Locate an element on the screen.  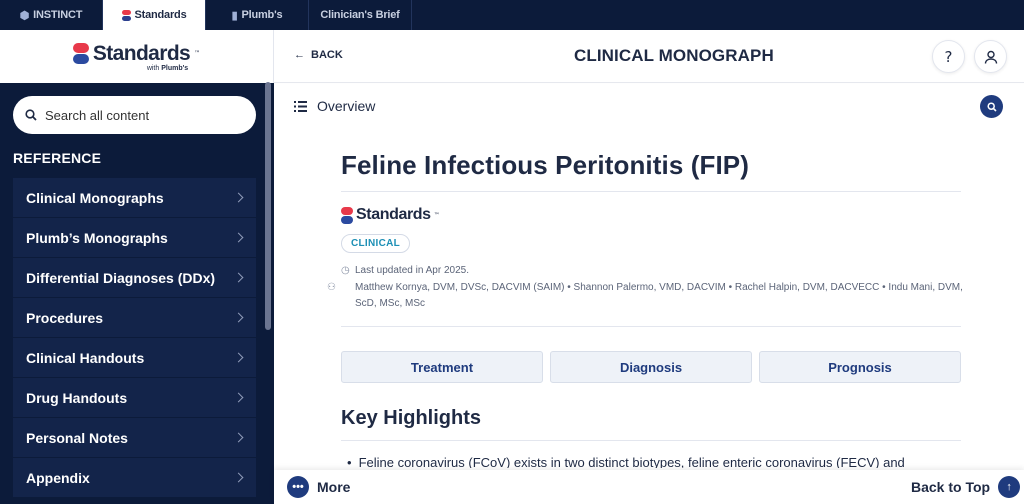
instinct-icon: ⬢ is located at coordinates (24, 15).